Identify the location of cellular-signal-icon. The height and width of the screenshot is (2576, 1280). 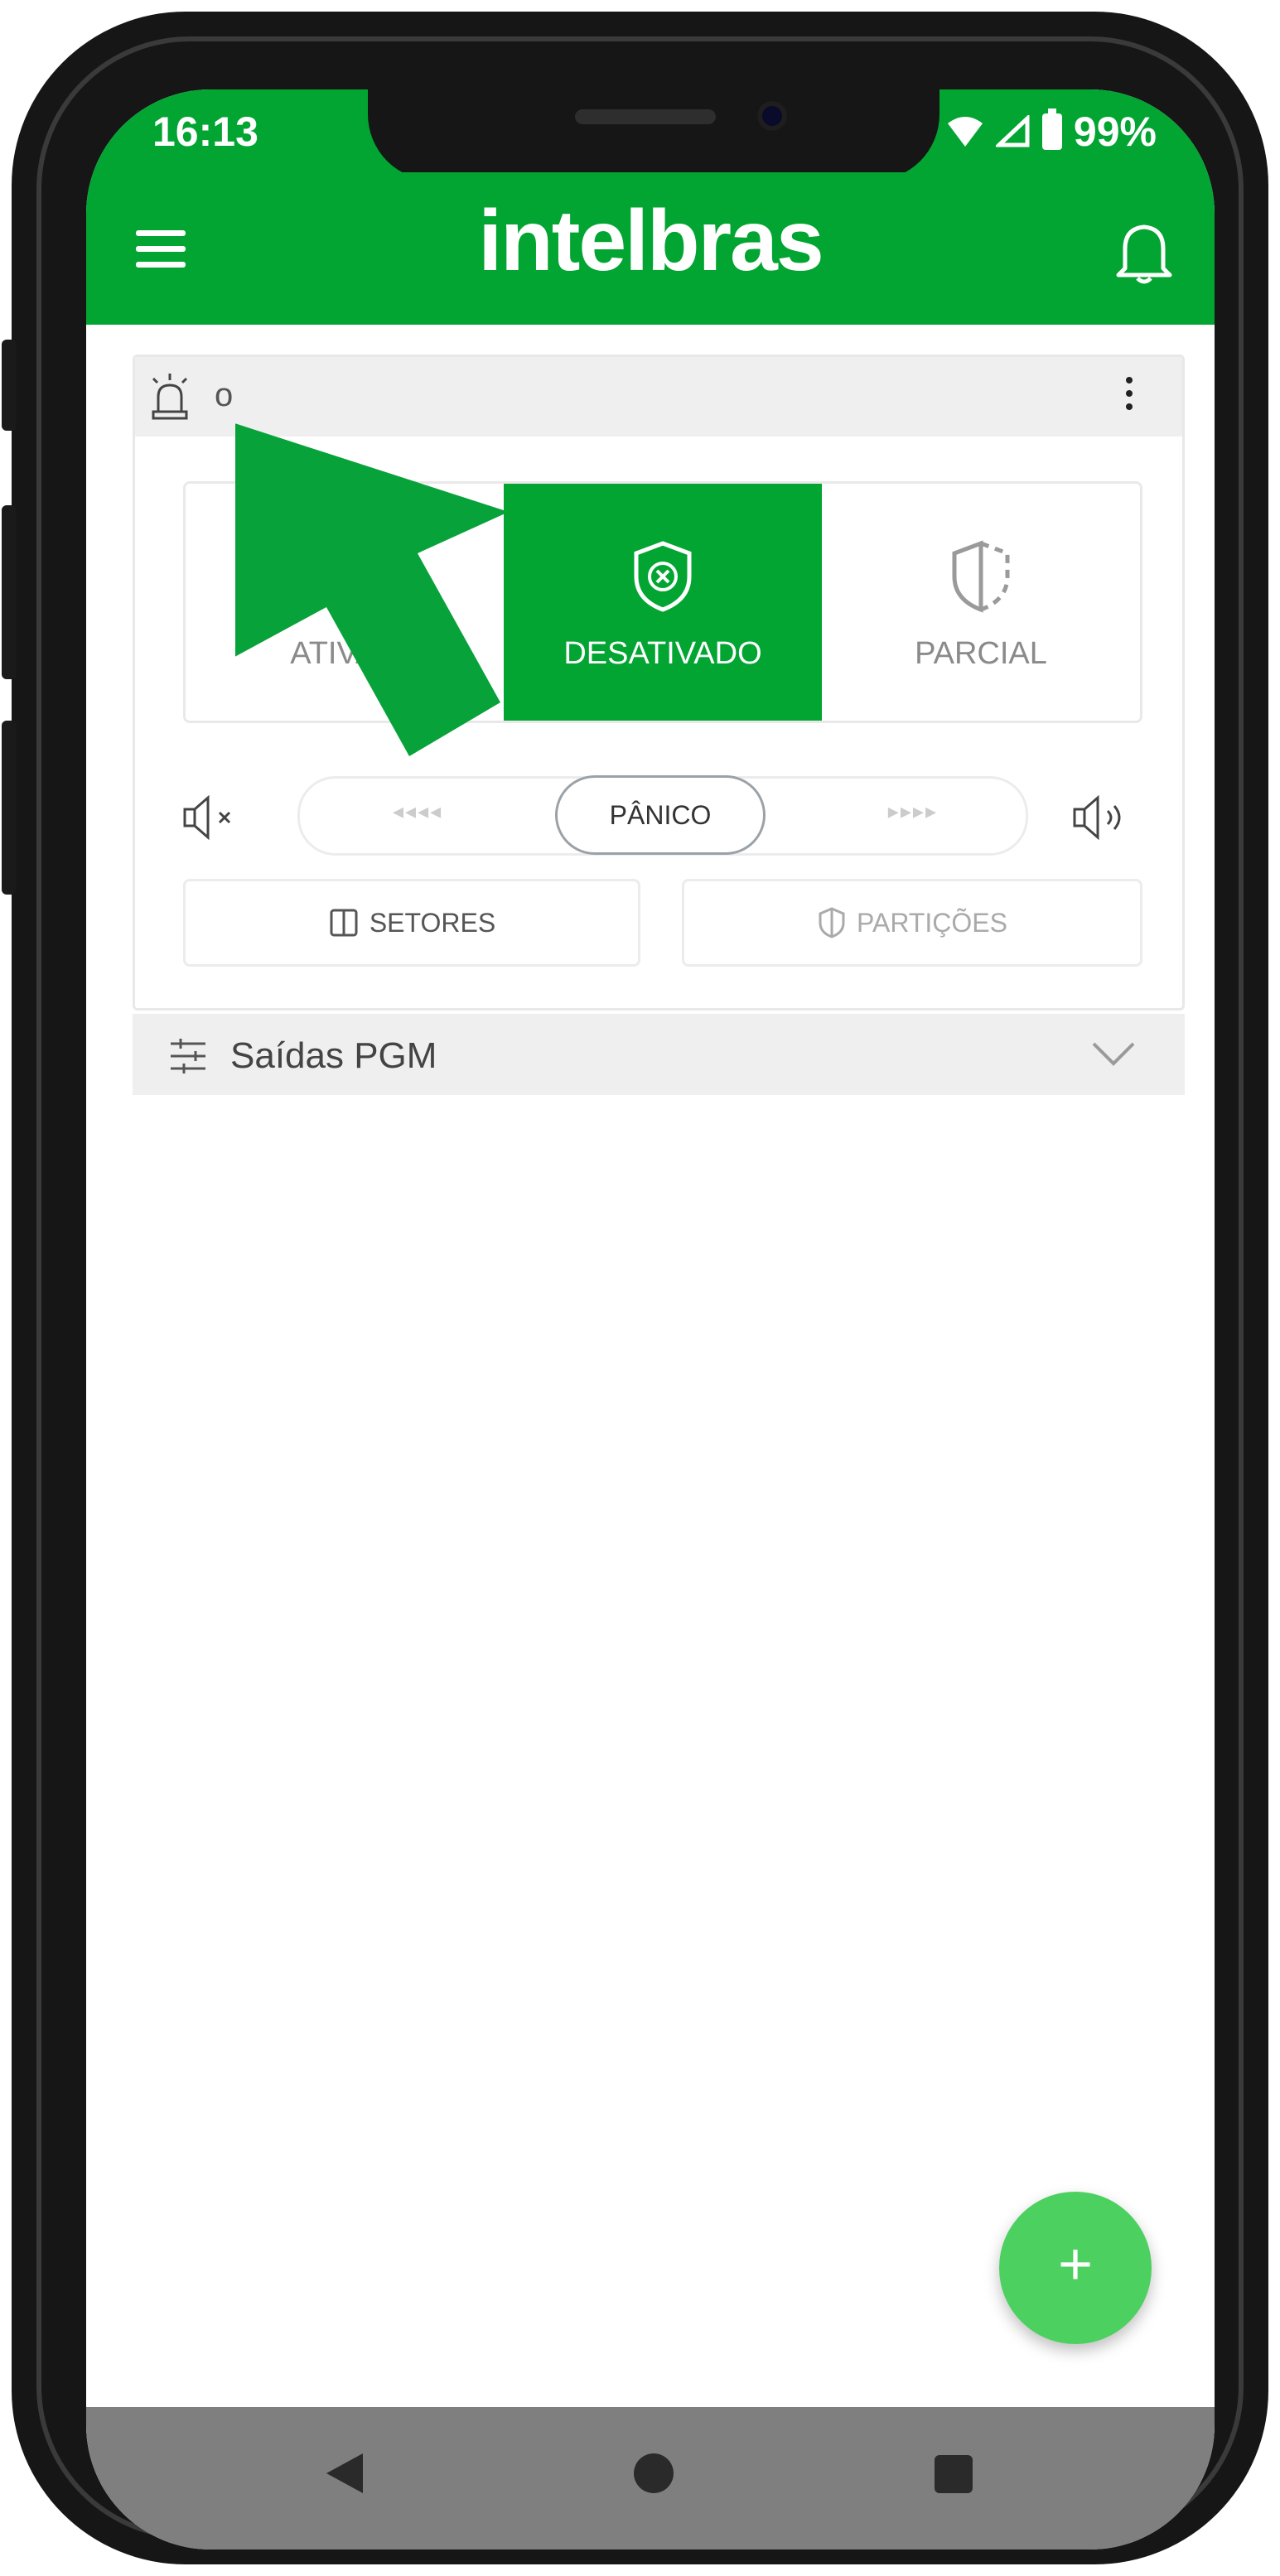
(1012, 131).